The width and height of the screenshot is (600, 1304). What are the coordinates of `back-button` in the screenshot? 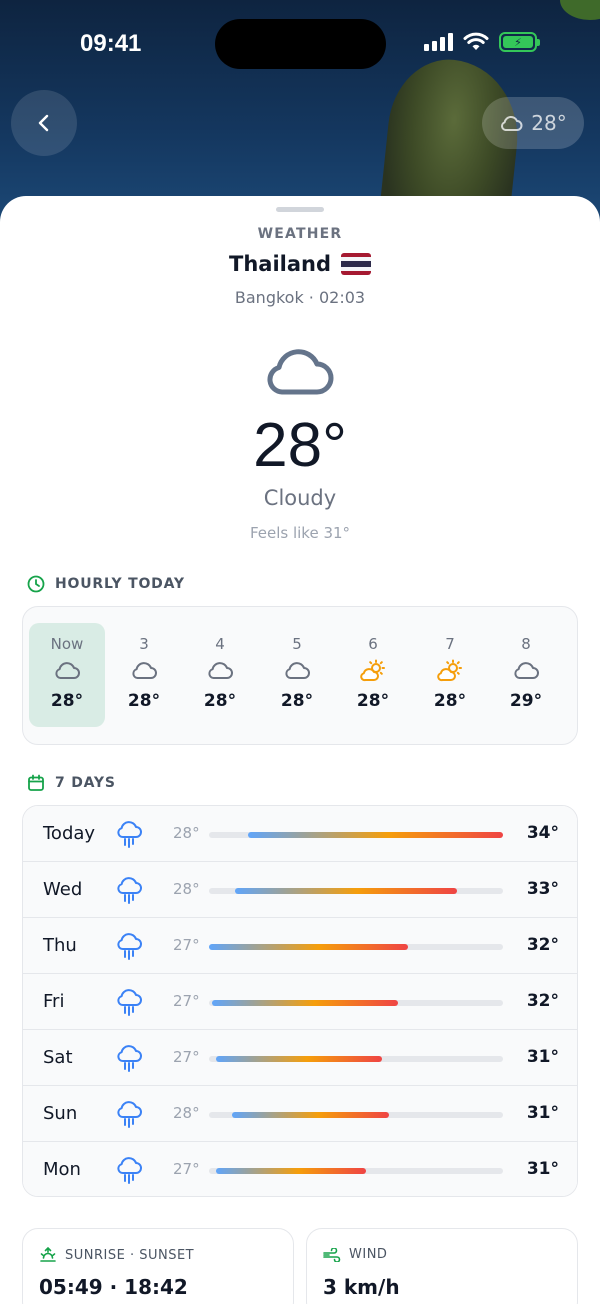 It's located at (44, 123).